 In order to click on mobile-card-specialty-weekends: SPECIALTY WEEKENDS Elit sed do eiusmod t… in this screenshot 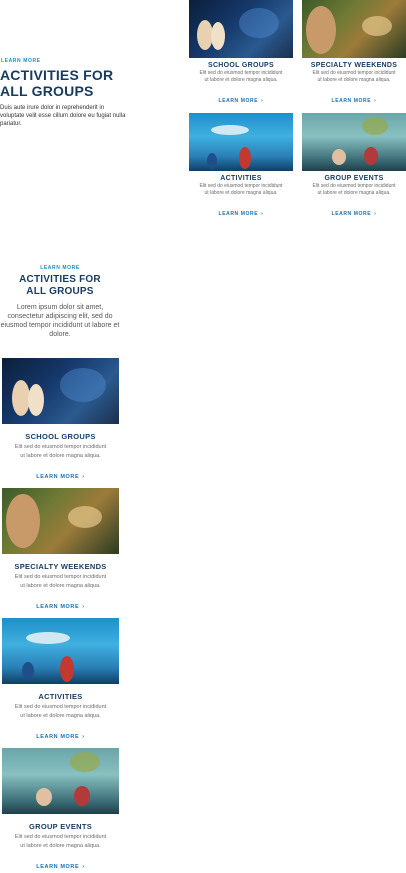, I will do `click(60, 550)`.